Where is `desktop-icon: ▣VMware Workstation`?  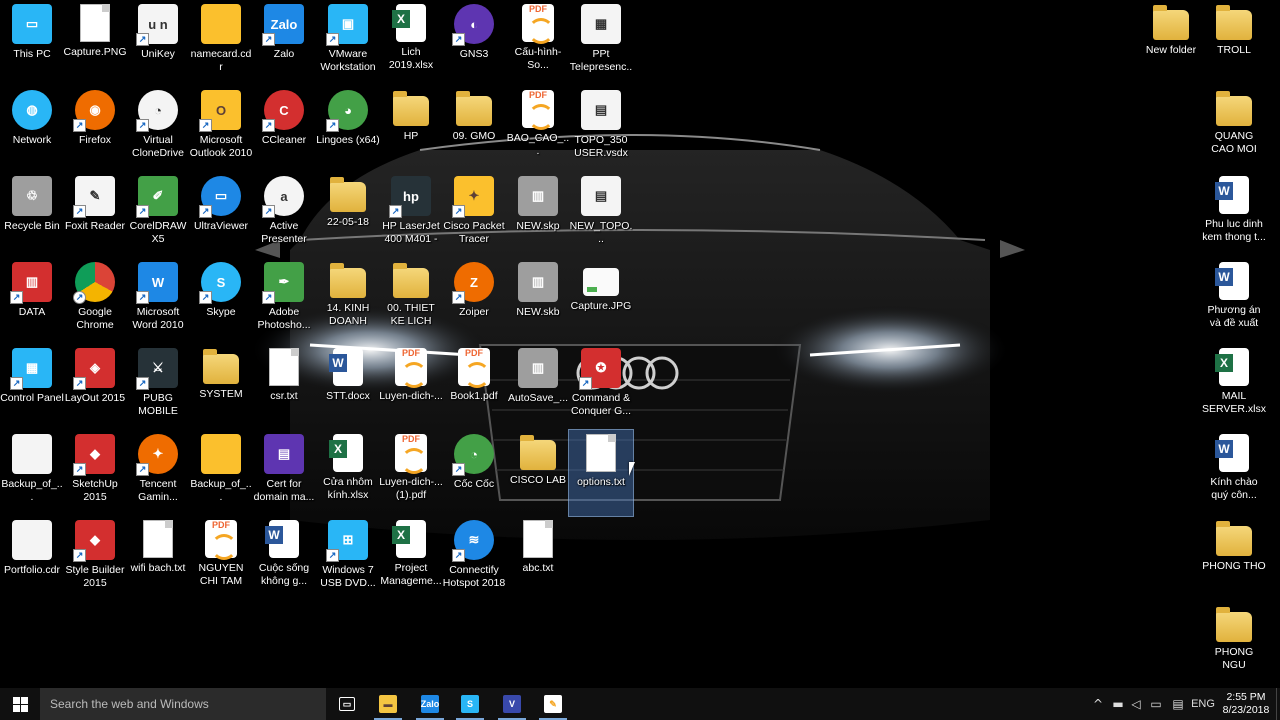
desktop-icon: ▣VMware Workstation is located at coordinates (348, 43).